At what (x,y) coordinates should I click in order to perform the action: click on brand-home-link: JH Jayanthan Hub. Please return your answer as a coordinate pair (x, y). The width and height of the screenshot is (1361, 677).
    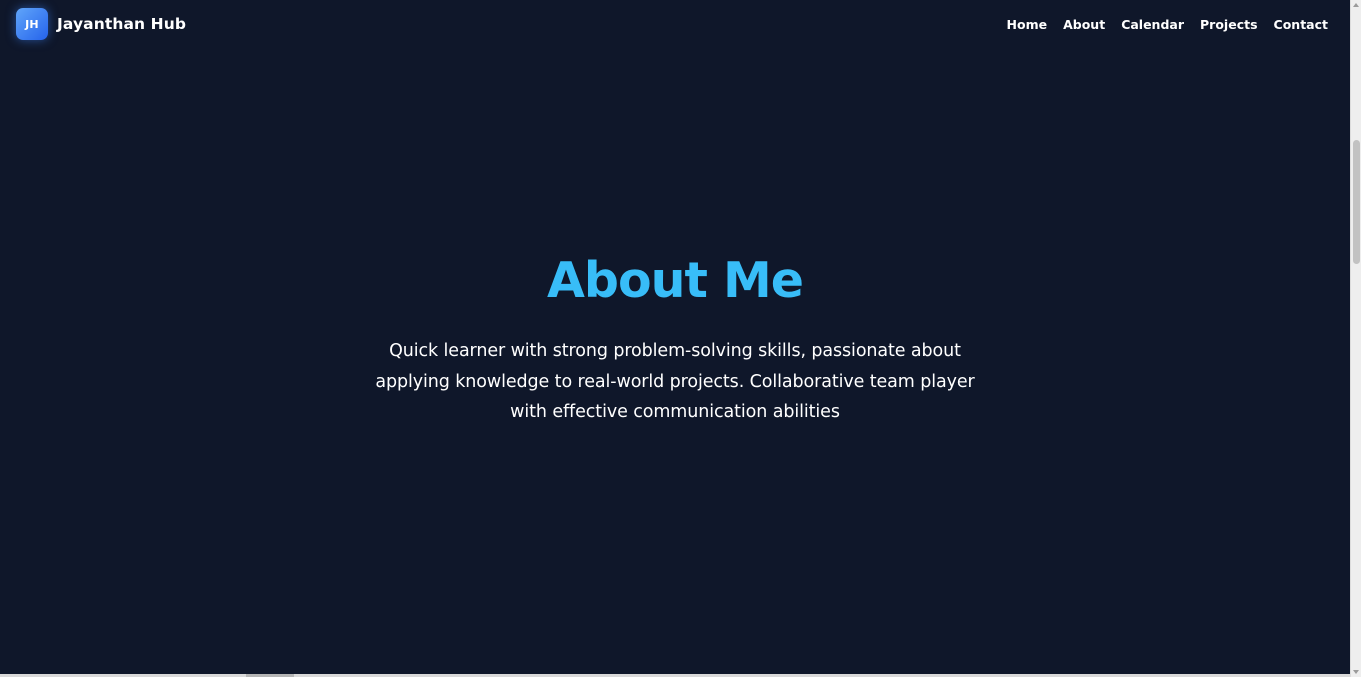
    Looking at the image, I should click on (101, 24).